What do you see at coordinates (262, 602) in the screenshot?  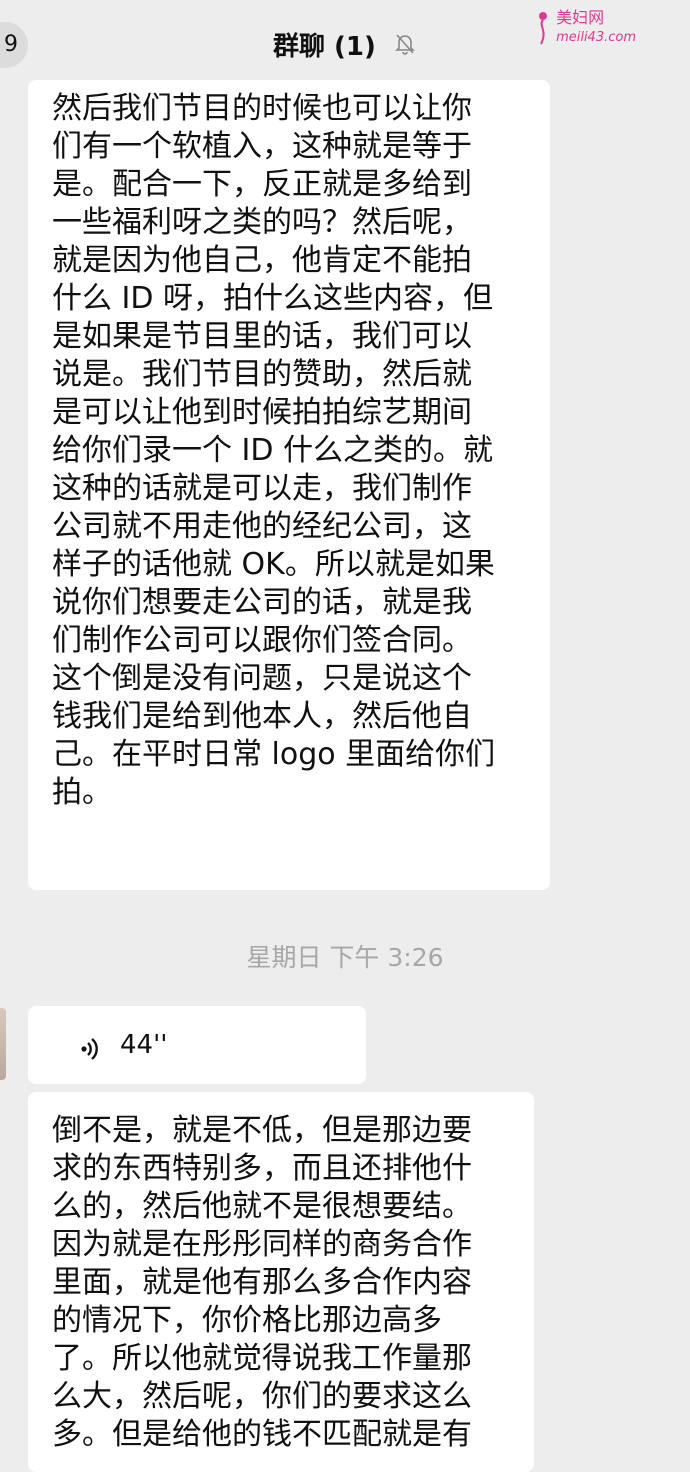 I see `message-line: 说你们想要走公司的话，就是我` at bounding box center [262, 602].